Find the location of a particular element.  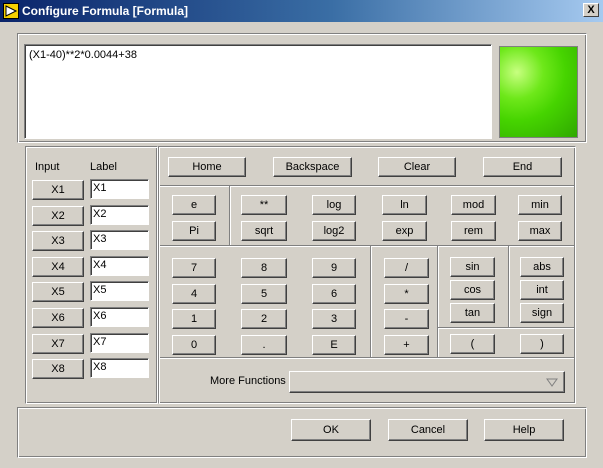

digit-6-button: 6 is located at coordinates (334, 294).